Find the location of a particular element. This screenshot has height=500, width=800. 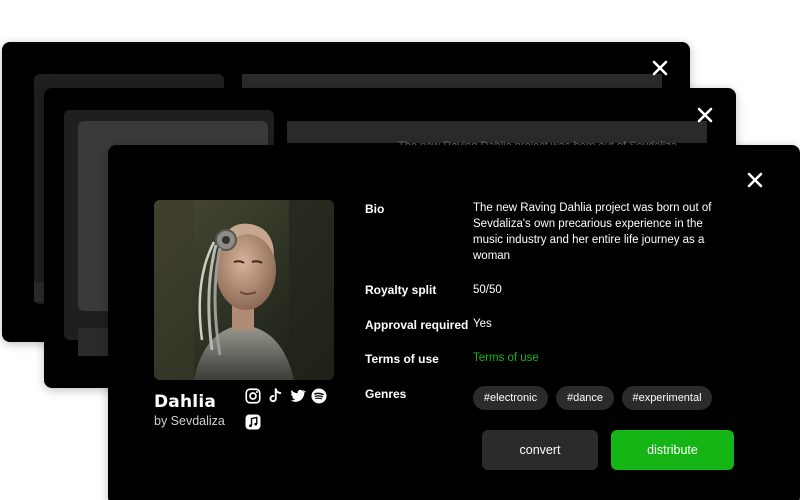

tiktok-icon is located at coordinates (275, 396).